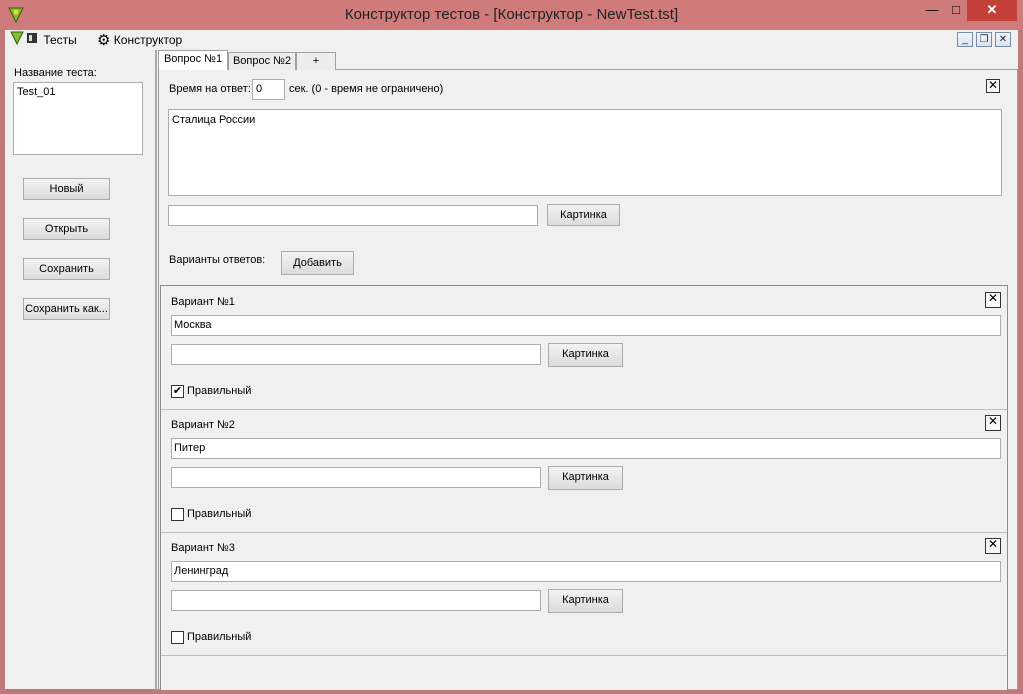 The width and height of the screenshot is (1023, 694). What do you see at coordinates (992, 10) in the screenshot?
I see `close-window-button: ✕` at bounding box center [992, 10].